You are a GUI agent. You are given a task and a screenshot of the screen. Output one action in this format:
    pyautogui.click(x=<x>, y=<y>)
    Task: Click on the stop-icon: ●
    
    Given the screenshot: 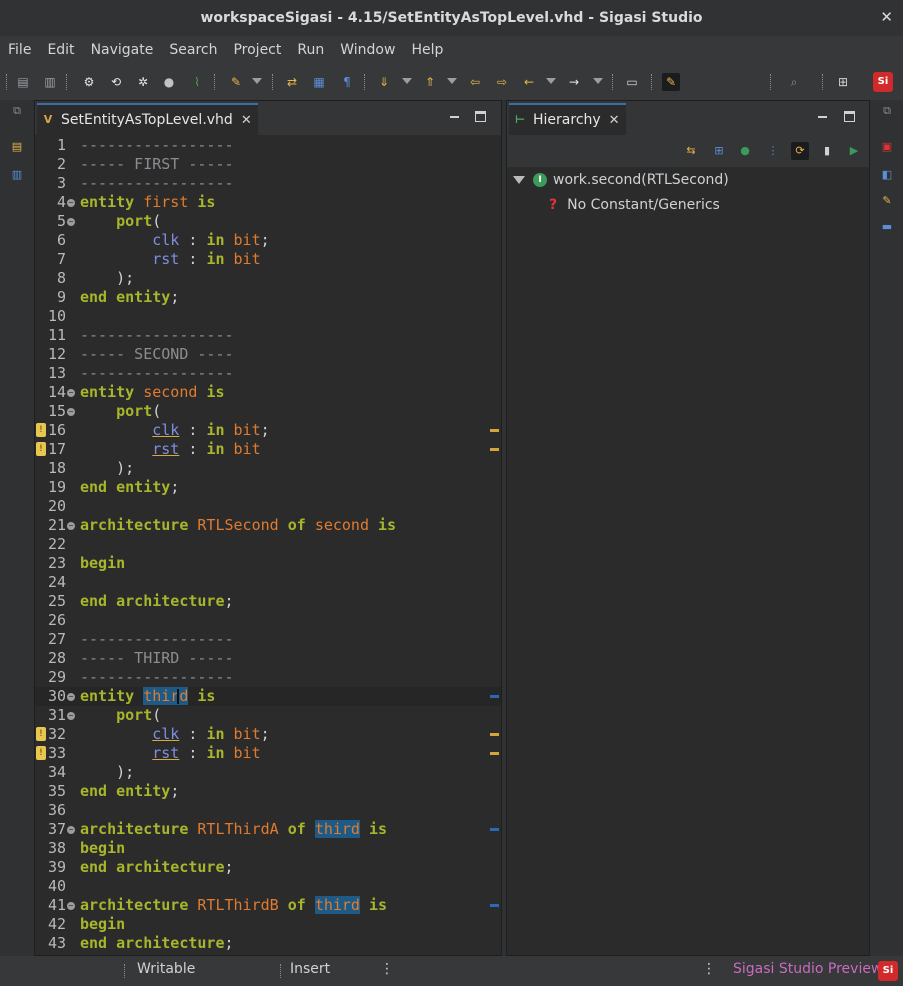 What is the action you would take?
    pyautogui.click(x=169, y=82)
    